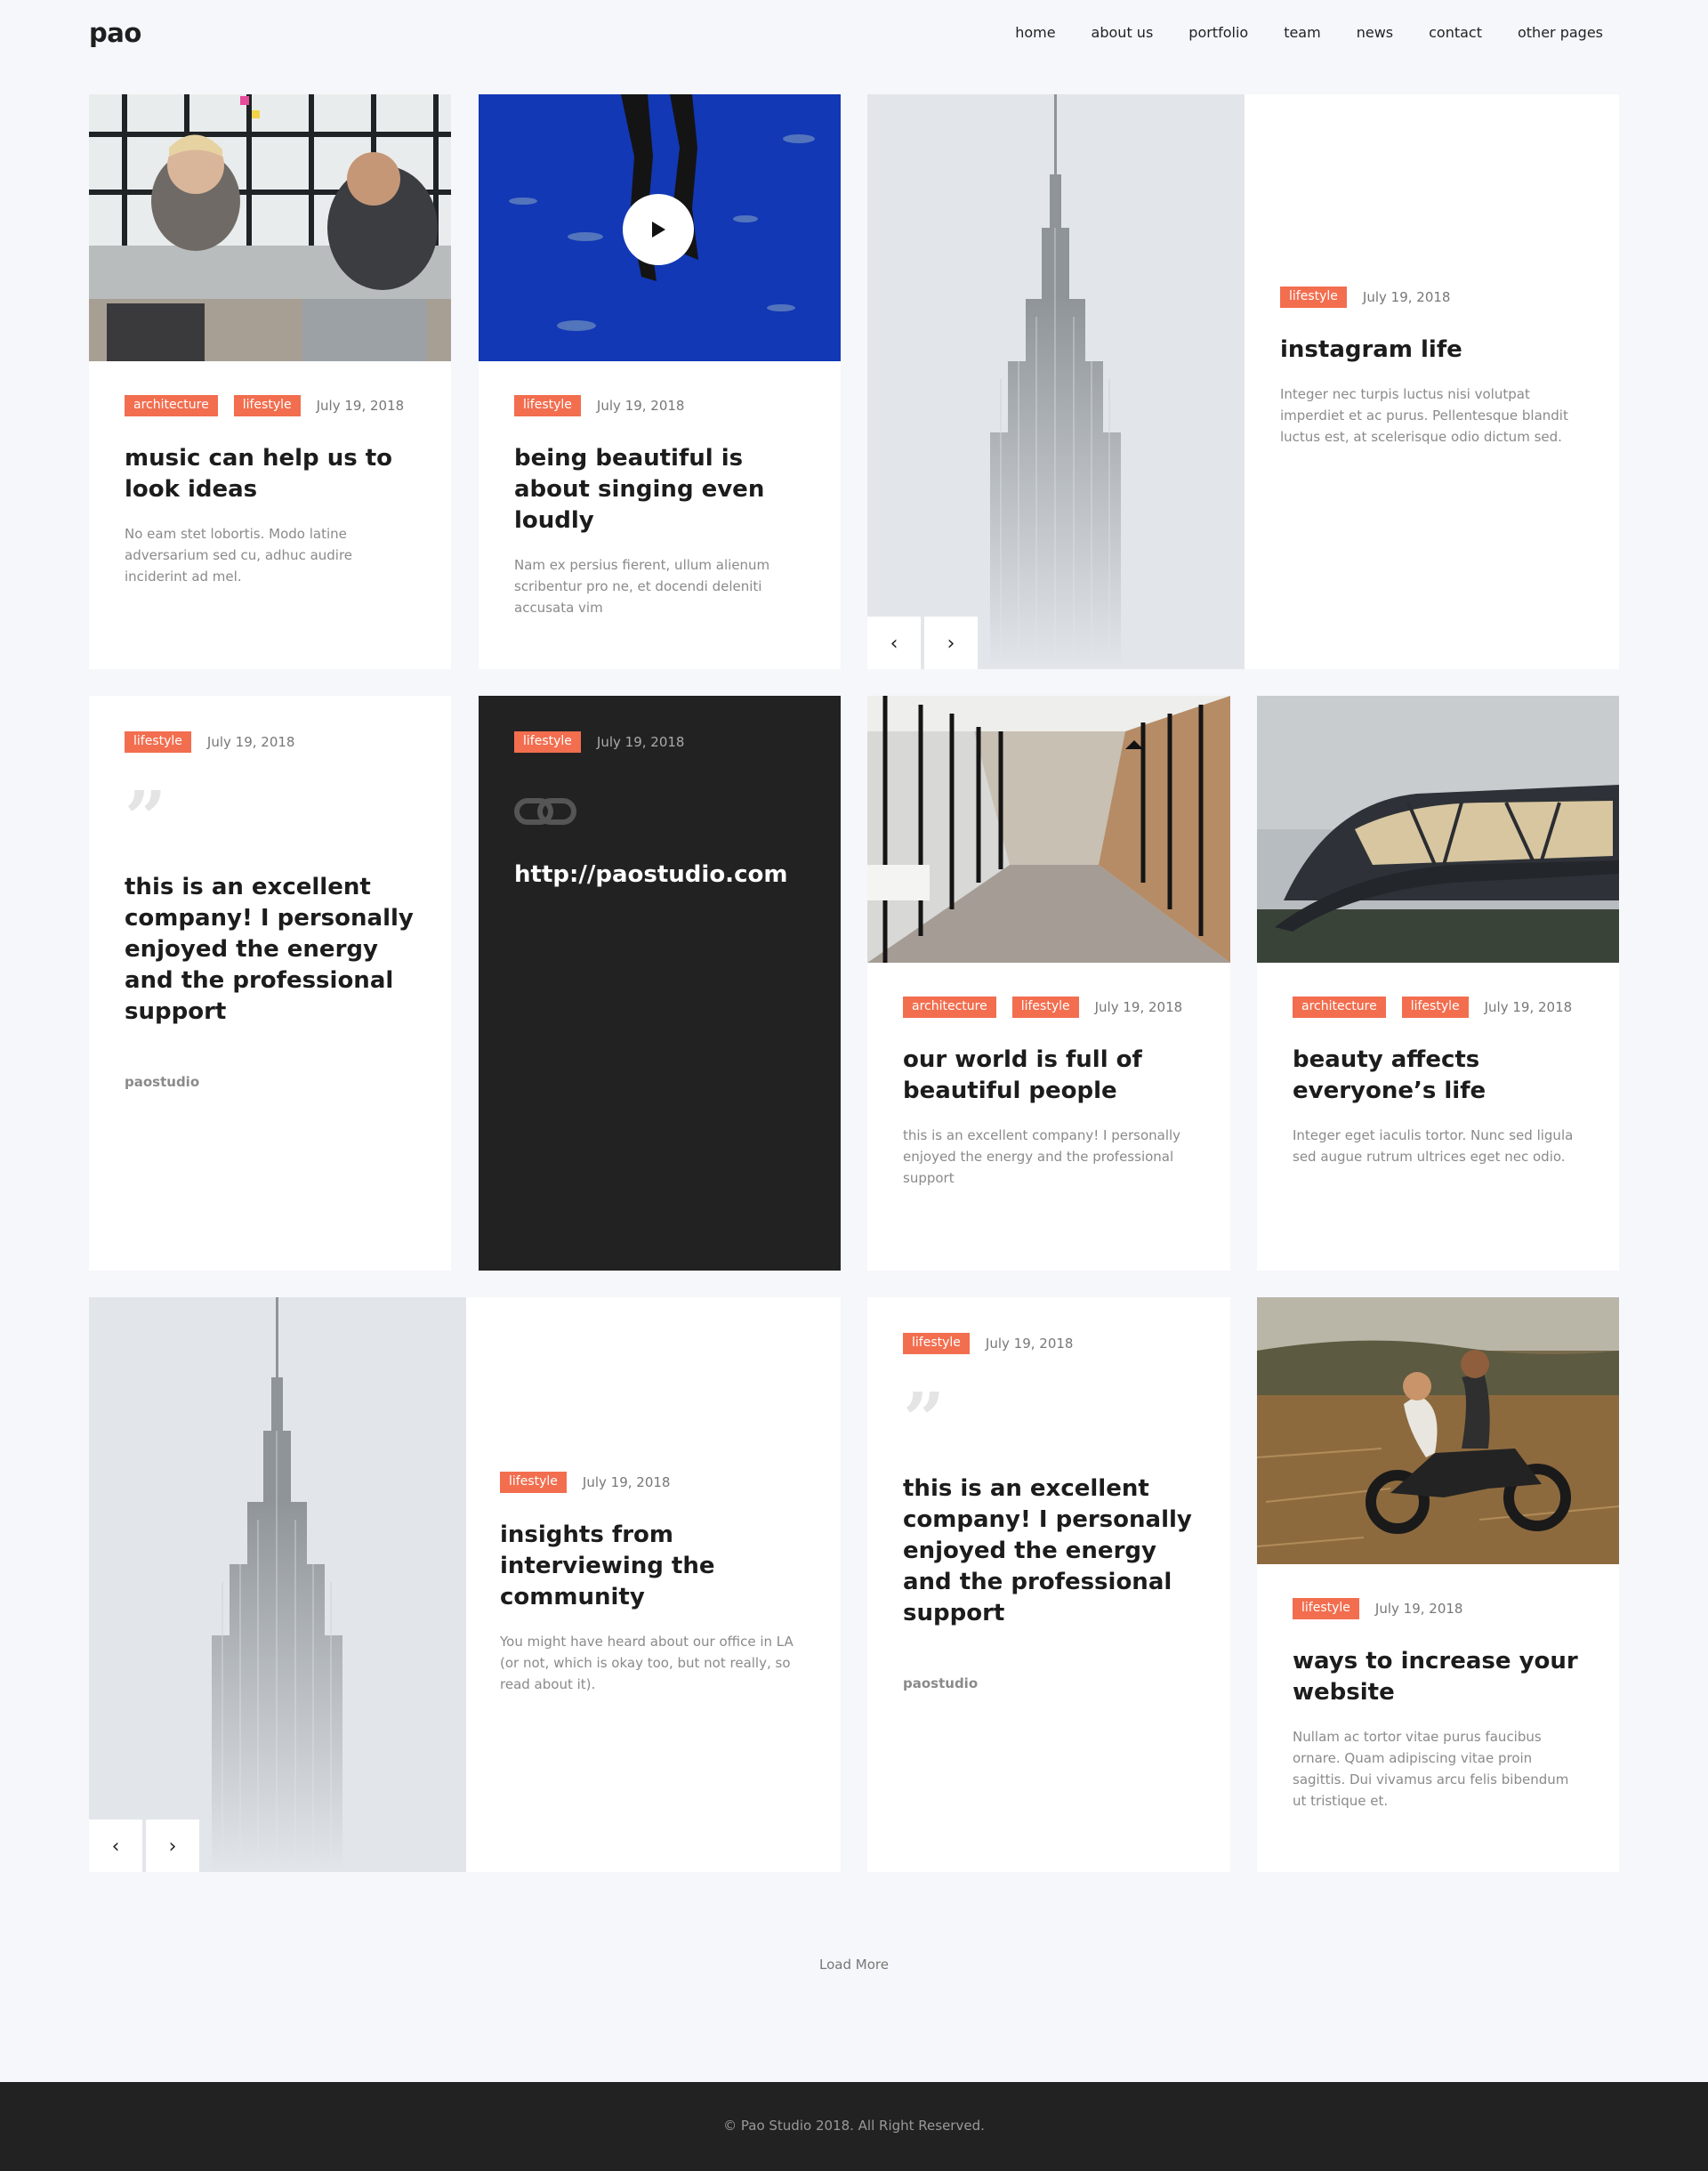 This screenshot has height=2171, width=1708. Describe the element at coordinates (1375, 32) in the screenshot. I see `nav-news: news` at that location.